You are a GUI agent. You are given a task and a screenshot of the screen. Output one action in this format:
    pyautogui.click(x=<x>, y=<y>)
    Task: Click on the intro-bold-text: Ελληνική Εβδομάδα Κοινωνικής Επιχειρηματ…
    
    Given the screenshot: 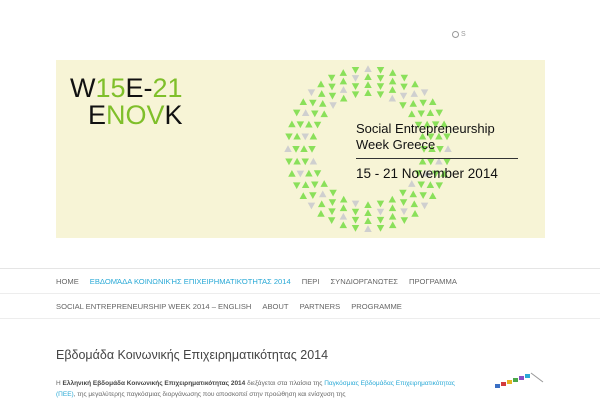 What is the action you would take?
    pyautogui.click(x=154, y=383)
    